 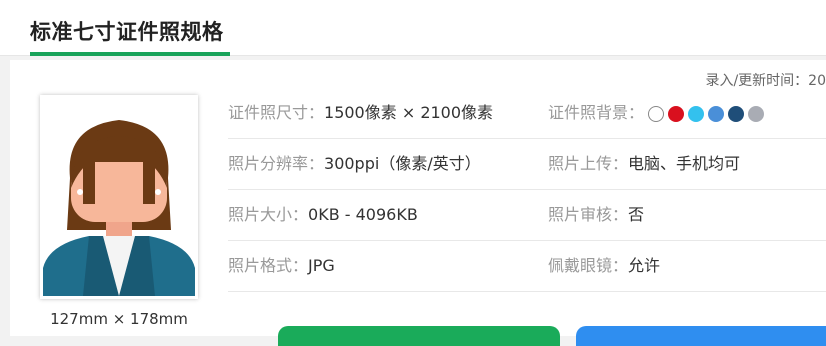 I want to click on update-time-label: 录入/更新时间：20, so click(x=765, y=81).